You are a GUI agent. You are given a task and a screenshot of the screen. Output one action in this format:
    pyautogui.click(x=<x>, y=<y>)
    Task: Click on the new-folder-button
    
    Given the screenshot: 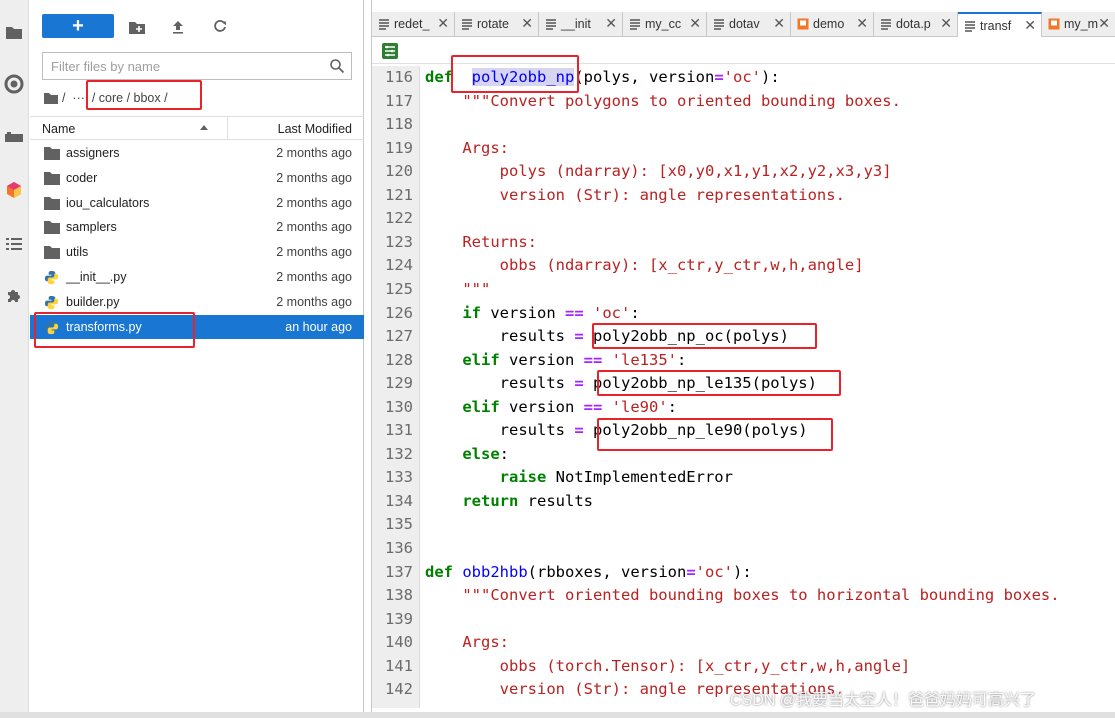 What is the action you would take?
    pyautogui.click(x=137, y=27)
    